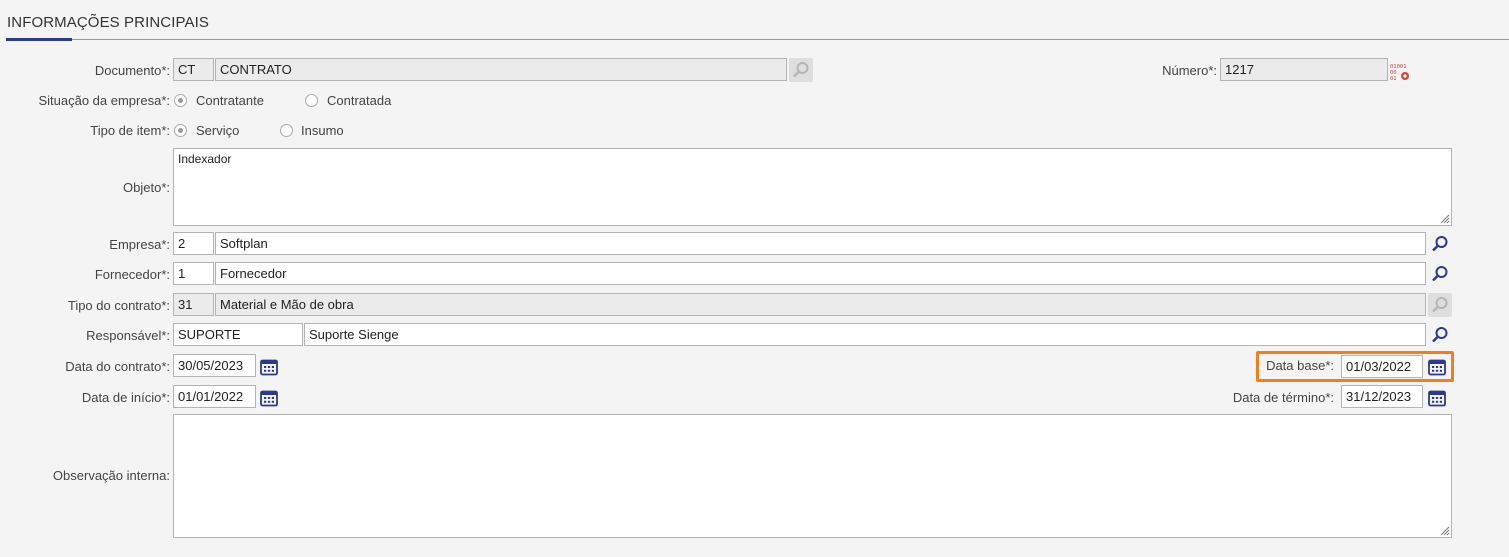 The width and height of the screenshot is (1509, 557). I want to click on tipo-item-insumo-radio, so click(286, 130).